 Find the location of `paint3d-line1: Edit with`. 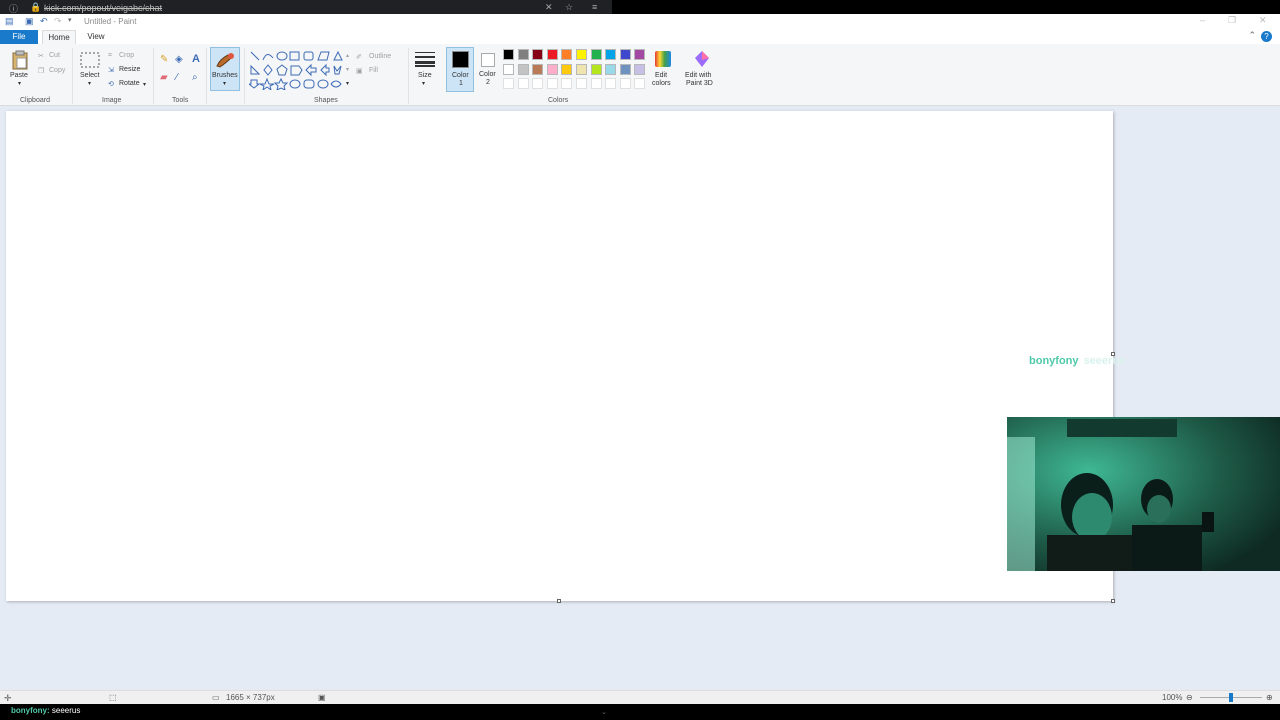

paint3d-line1: Edit with is located at coordinates (698, 75).